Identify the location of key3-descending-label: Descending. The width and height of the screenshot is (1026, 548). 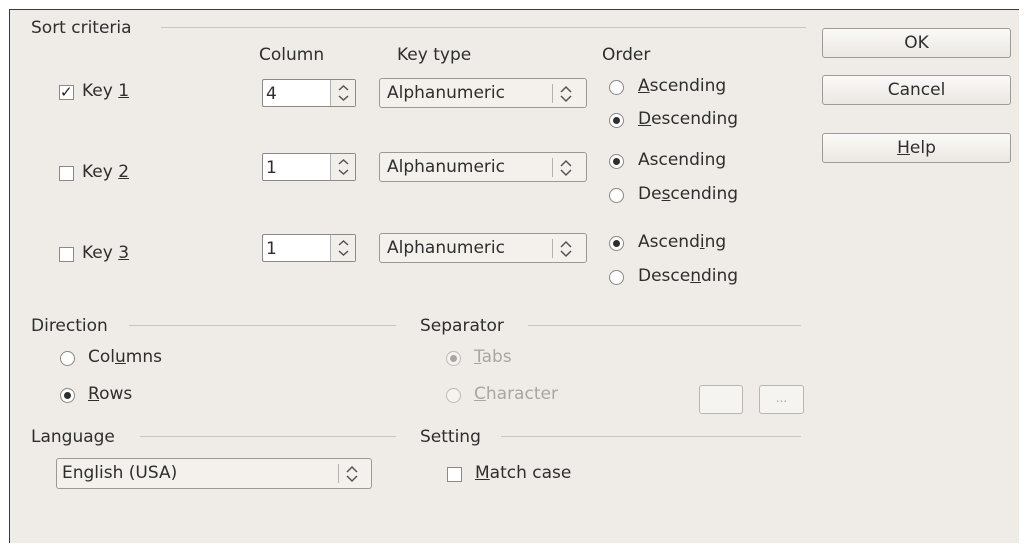
(688, 276).